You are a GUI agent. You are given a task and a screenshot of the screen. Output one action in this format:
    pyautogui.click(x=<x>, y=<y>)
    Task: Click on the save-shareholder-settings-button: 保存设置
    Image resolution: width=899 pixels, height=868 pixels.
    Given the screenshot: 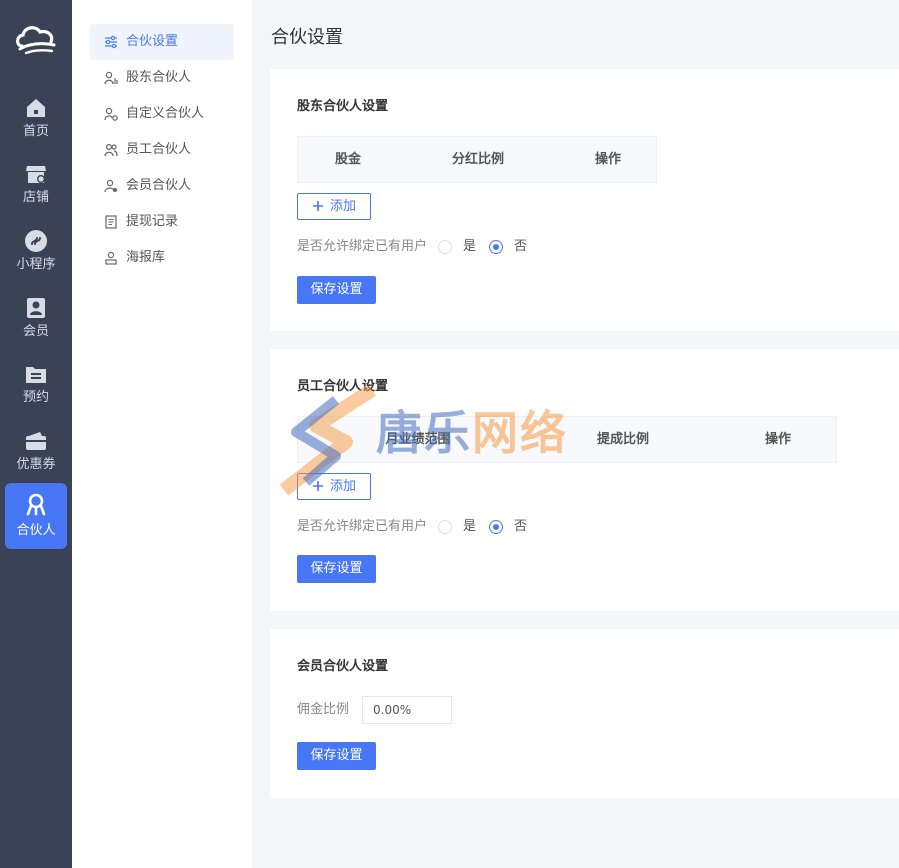 What is the action you would take?
    pyautogui.click(x=336, y=290)
    